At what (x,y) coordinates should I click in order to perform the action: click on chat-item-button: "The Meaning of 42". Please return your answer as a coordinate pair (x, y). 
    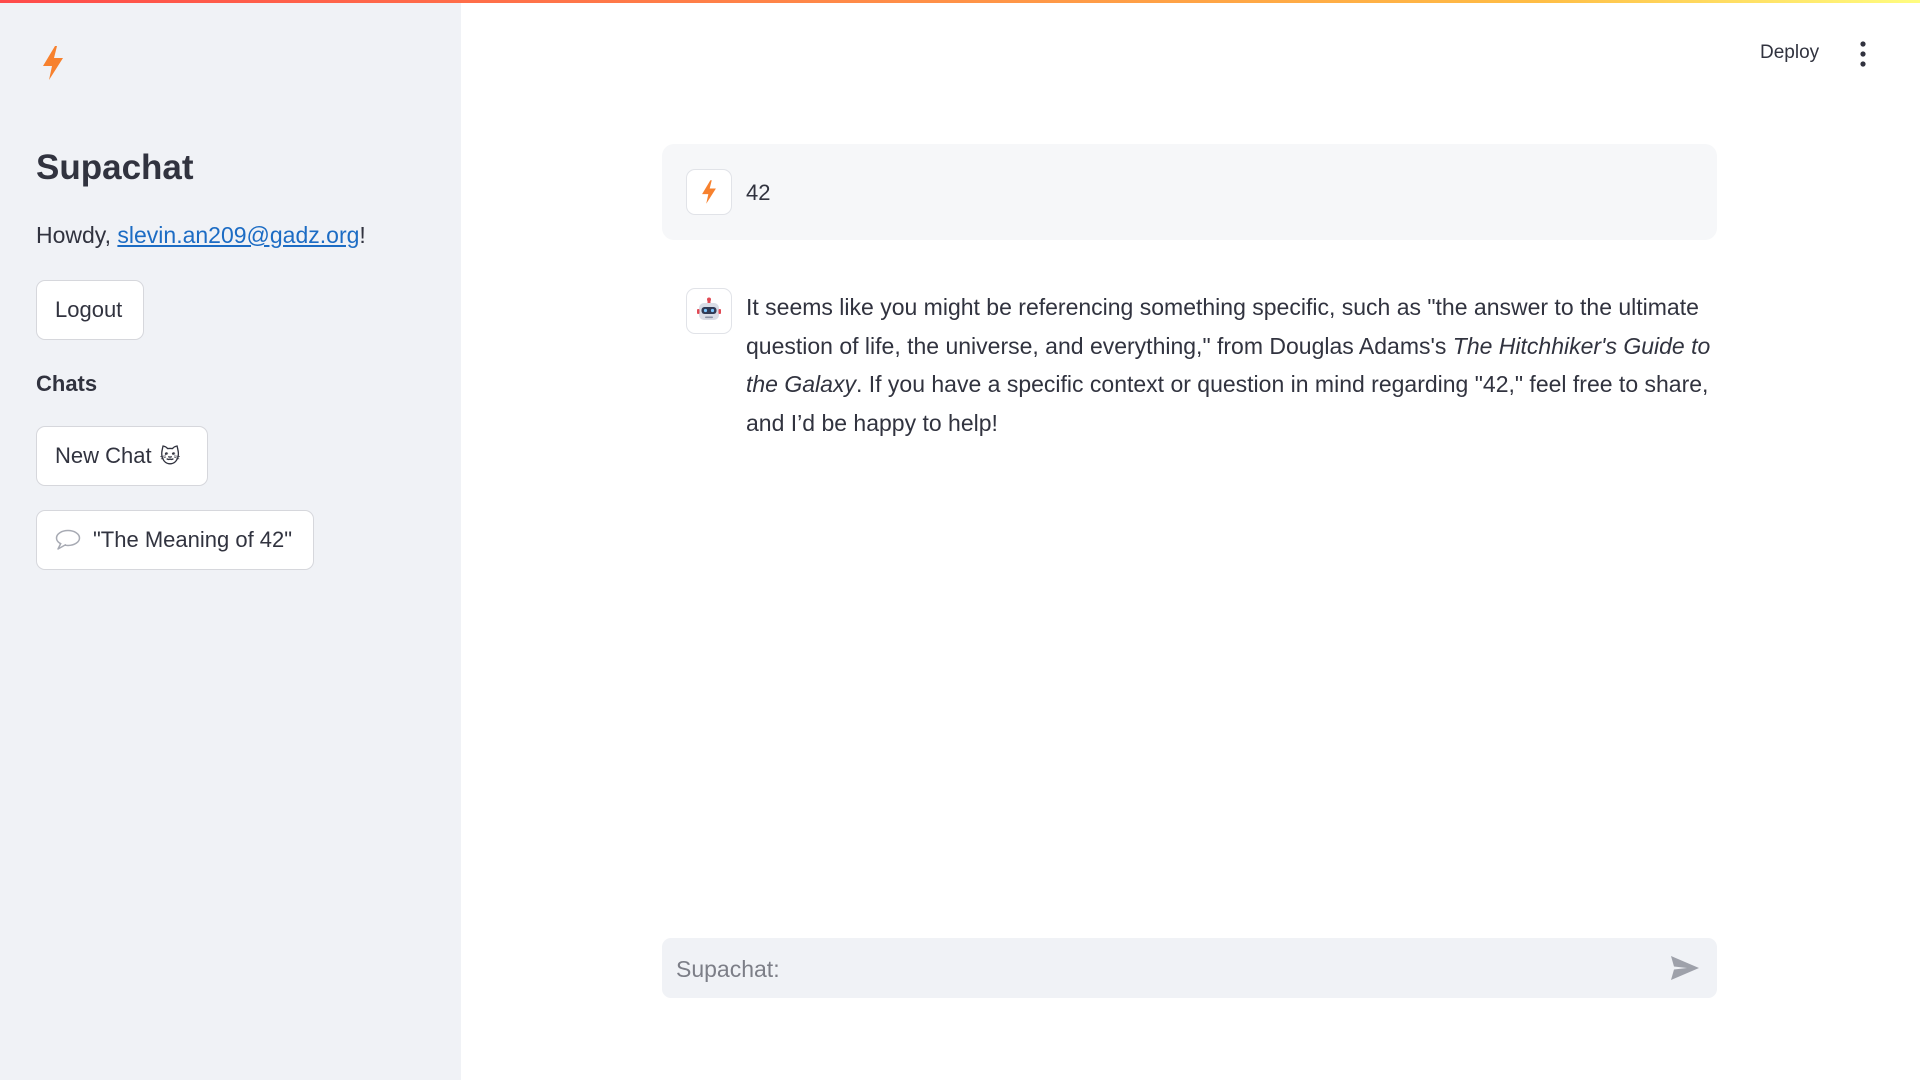
    Looking at the image, I should click on (175, 540).